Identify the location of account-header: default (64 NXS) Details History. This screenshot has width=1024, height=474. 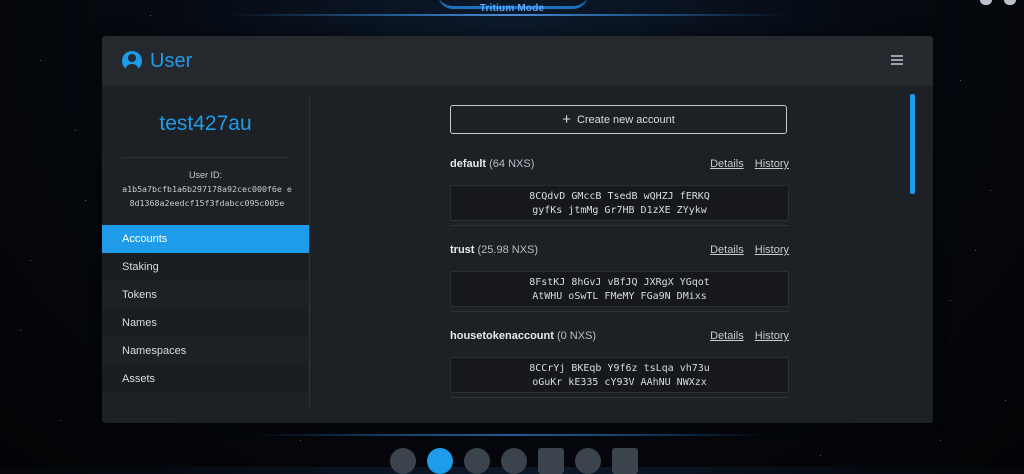
(619, 166).